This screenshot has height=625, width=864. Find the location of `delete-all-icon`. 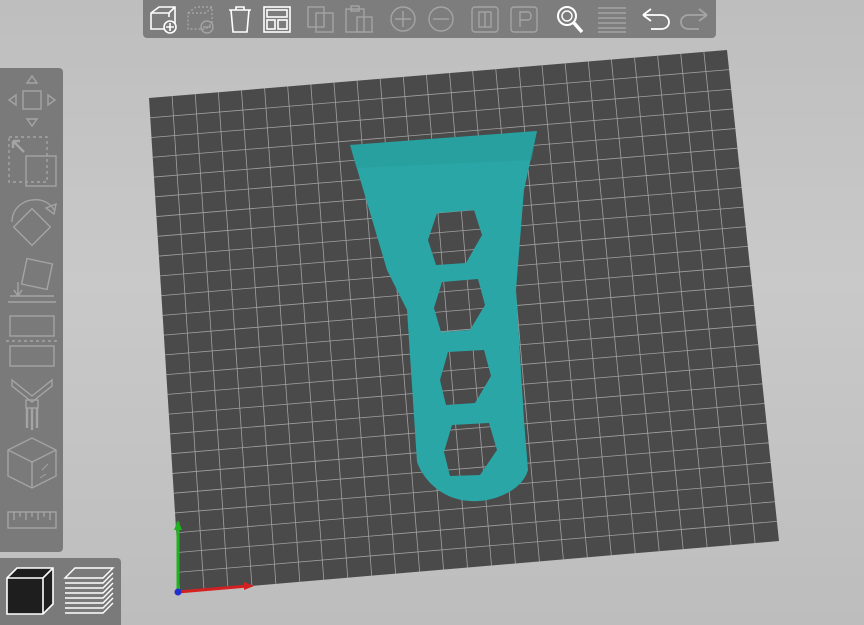

delete-all-icon is located at coordinates (240, 19).